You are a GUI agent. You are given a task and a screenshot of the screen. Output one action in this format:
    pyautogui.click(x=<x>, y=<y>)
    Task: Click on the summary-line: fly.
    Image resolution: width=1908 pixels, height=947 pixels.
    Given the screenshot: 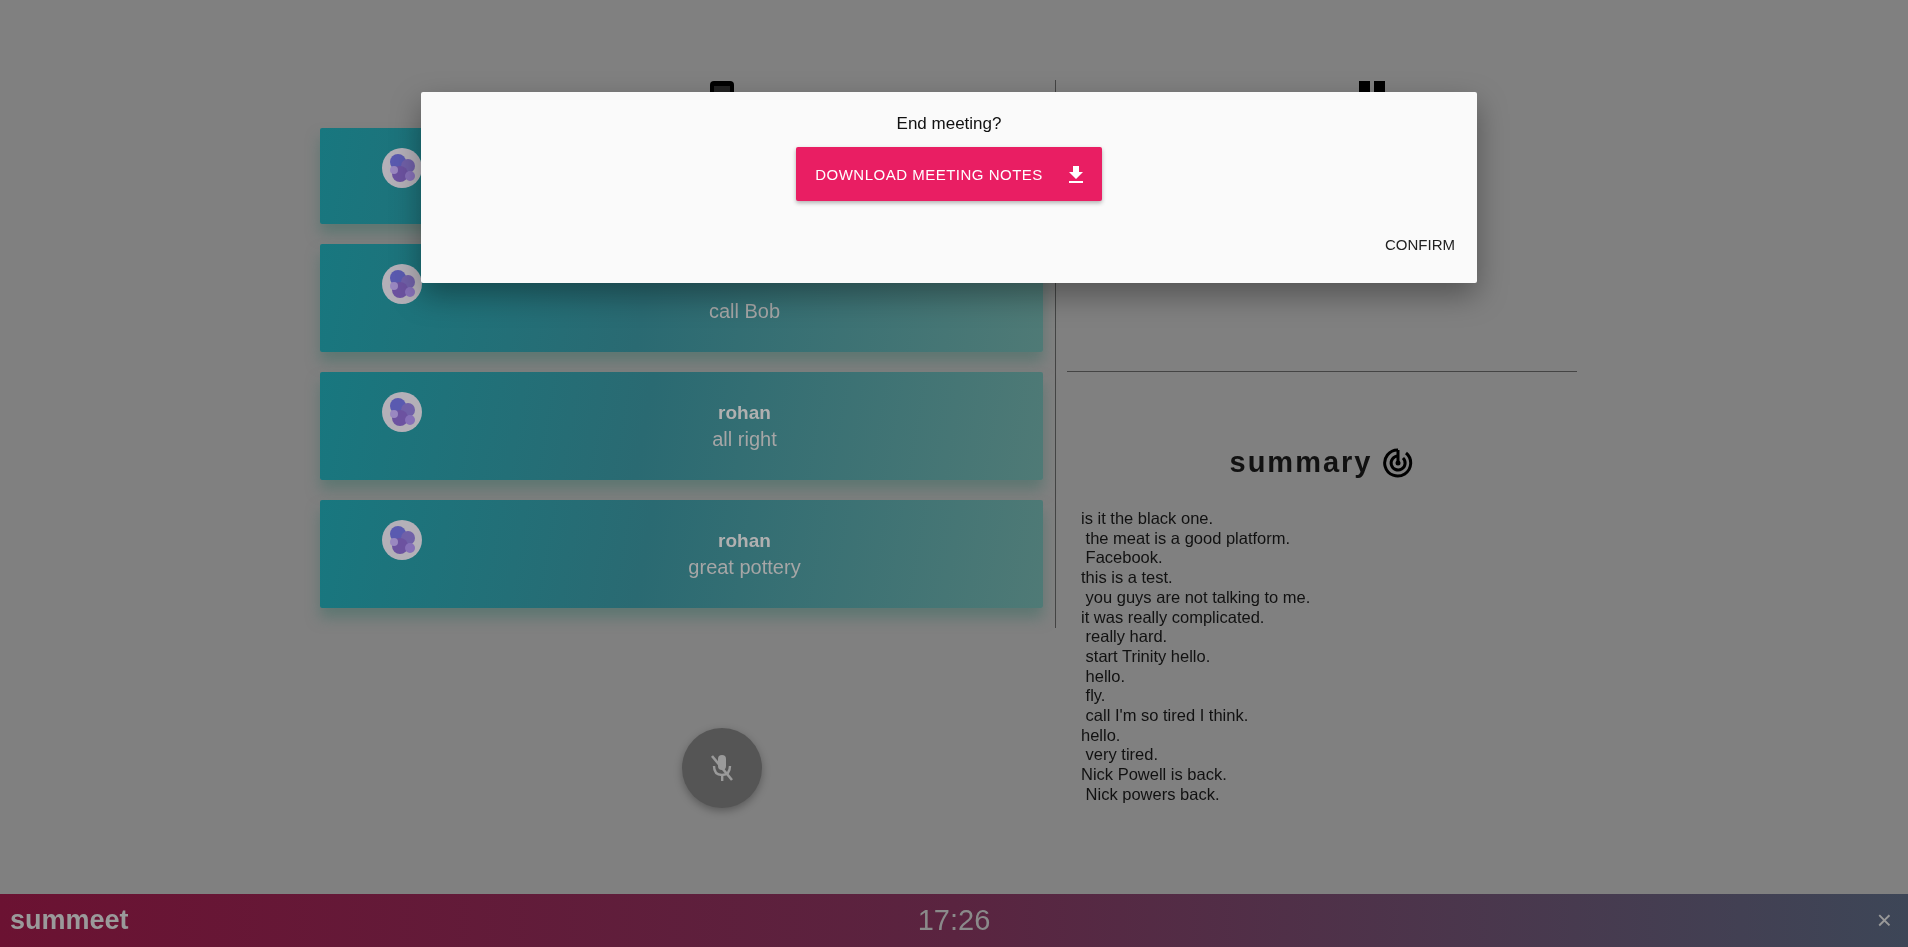 What is the action you would take?
    pyautogui.click(x=1095, y=696)
    